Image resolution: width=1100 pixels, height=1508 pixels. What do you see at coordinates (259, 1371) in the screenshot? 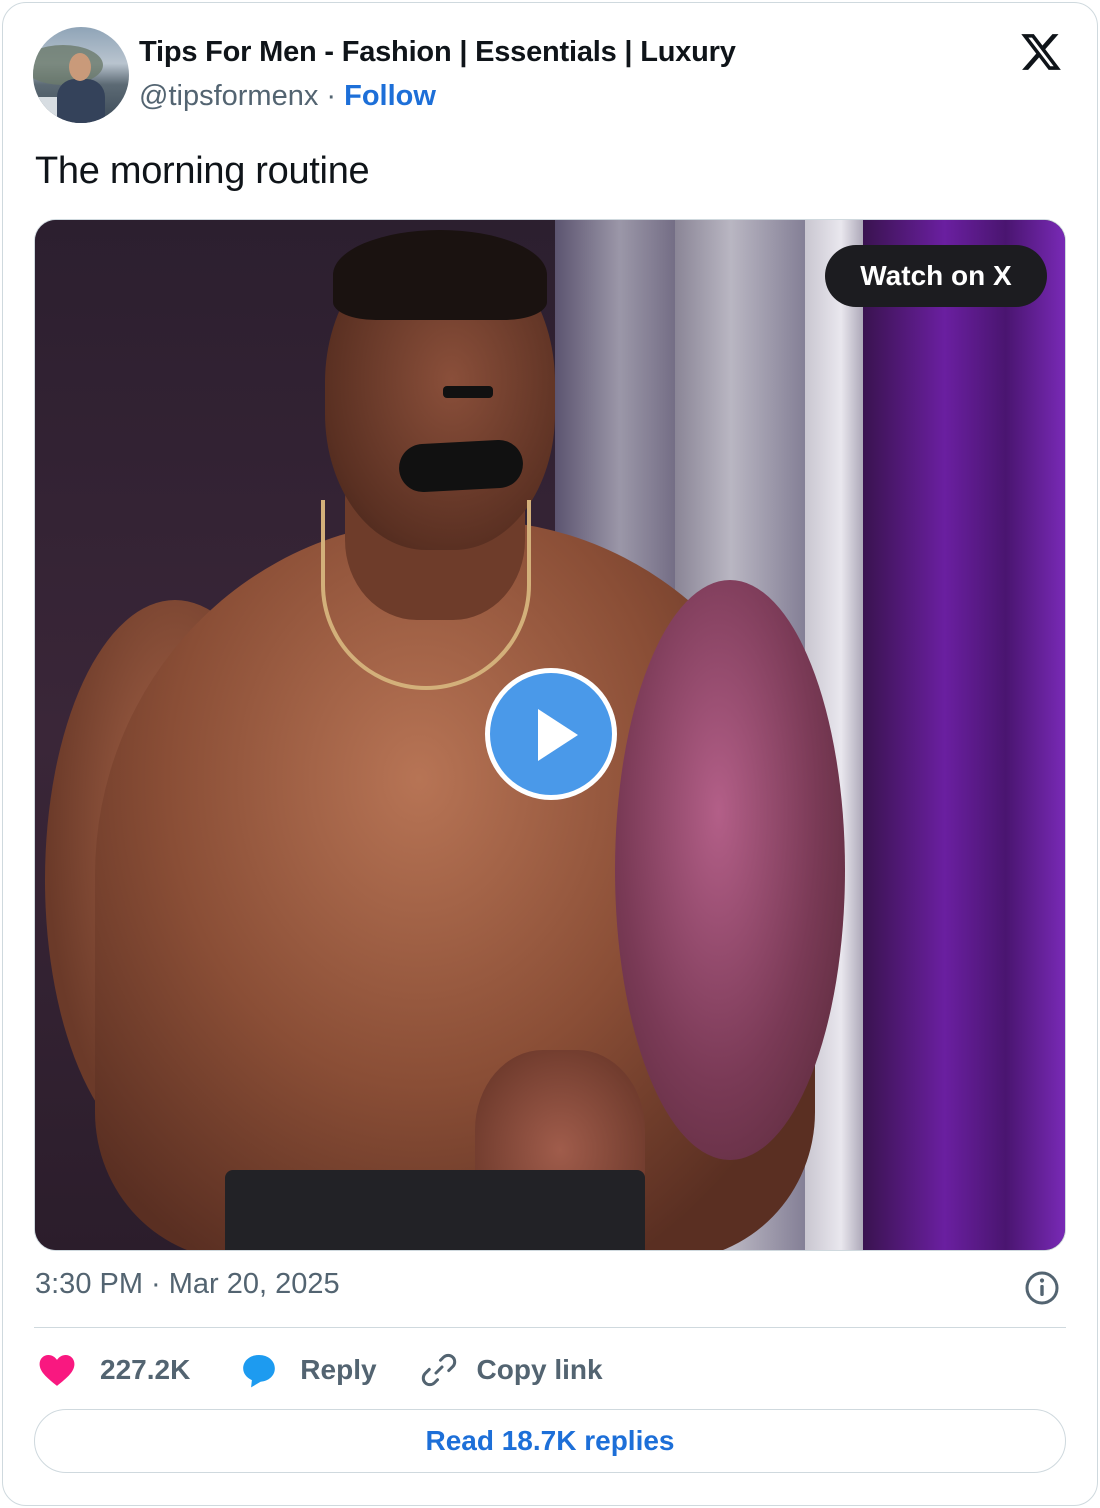
I see `reply-bubble-icon` at bounding box center [259, 1371].